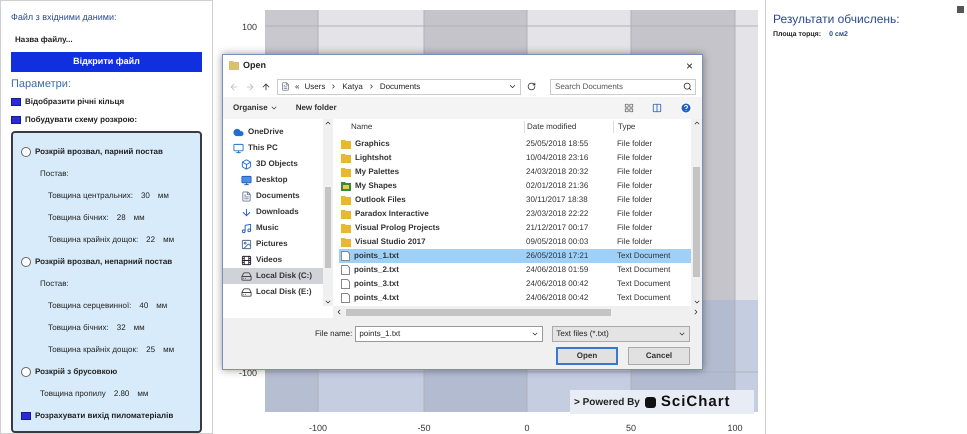 This screenshot has width=967, height=434. Describe the element at coordinates (390, 242) in the screenshot. I see `file-name: Visual Studio 2017` at that location.